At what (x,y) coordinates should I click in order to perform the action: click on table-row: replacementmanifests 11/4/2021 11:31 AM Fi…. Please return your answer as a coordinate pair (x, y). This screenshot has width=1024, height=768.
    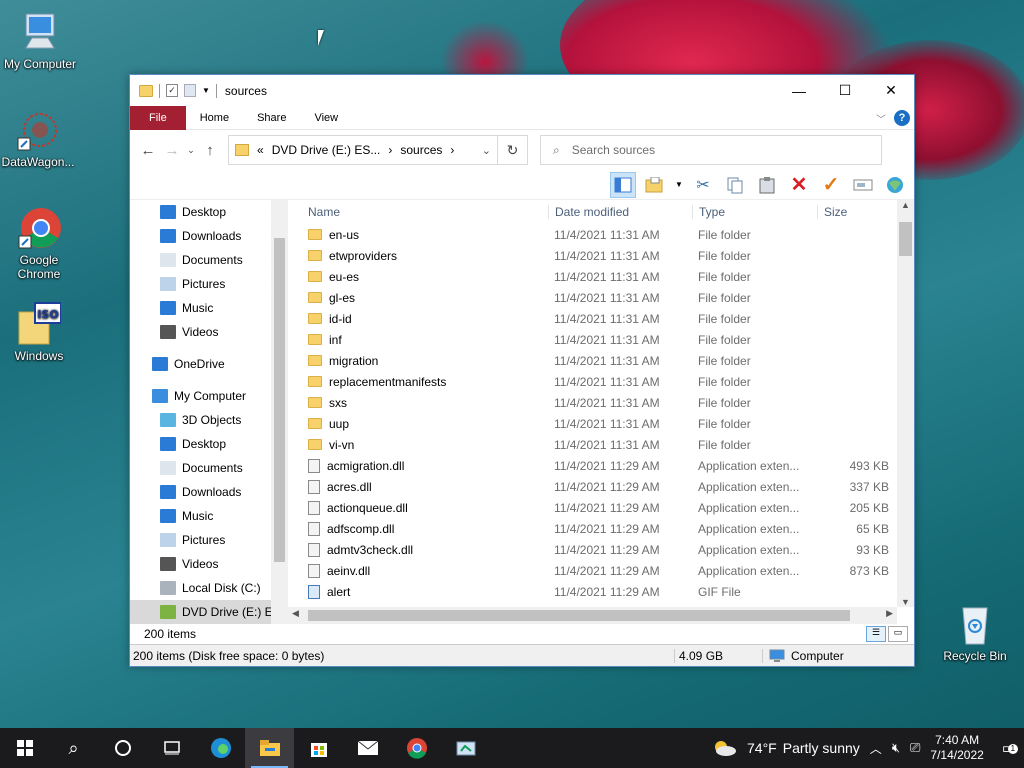
    Looking at the image, I should click on (601, 381).